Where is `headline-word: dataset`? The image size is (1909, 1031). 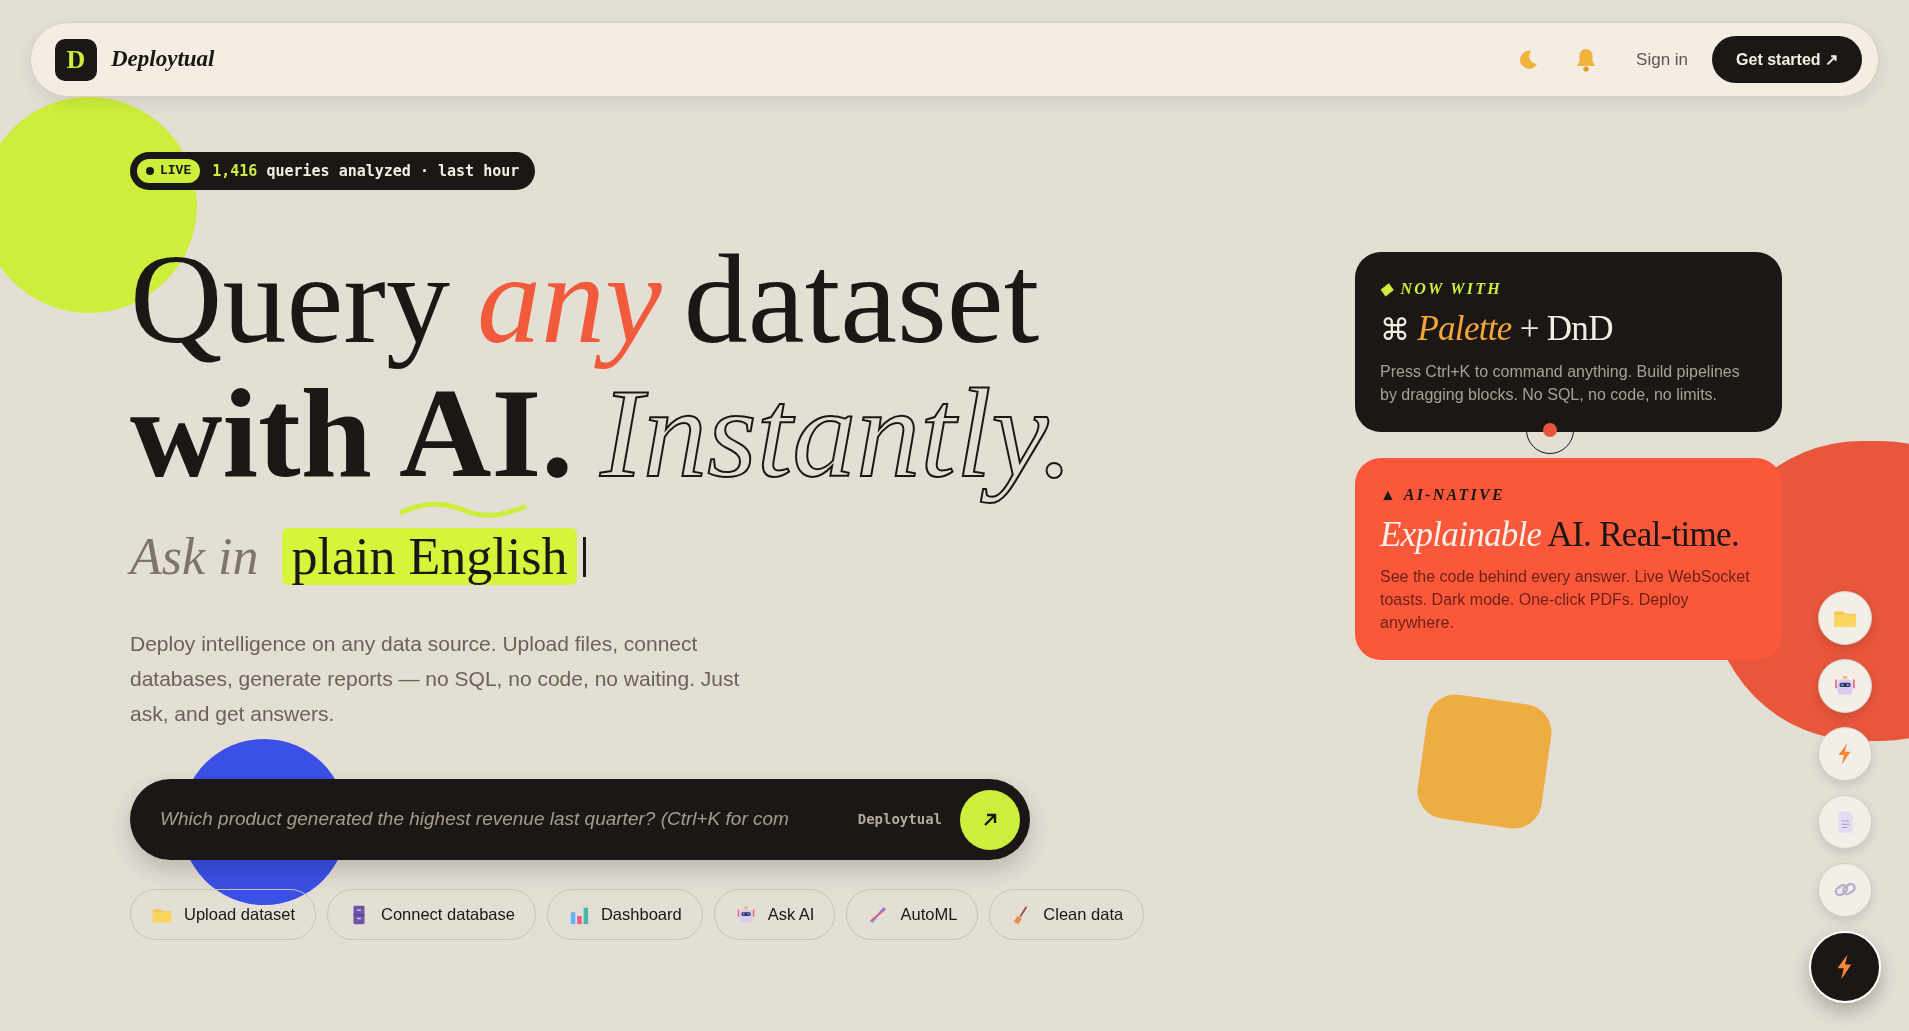
headline-word: dataset is located at coordinates (862, 299).